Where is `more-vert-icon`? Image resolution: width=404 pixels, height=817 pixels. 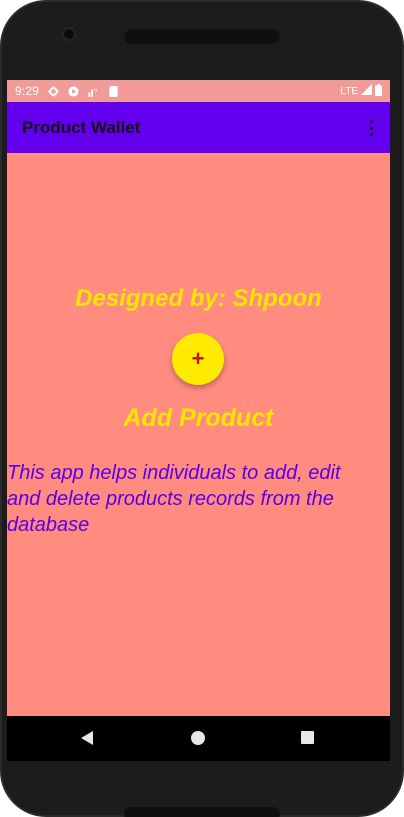 more-vert-icon is located at coordinates (371, 128).